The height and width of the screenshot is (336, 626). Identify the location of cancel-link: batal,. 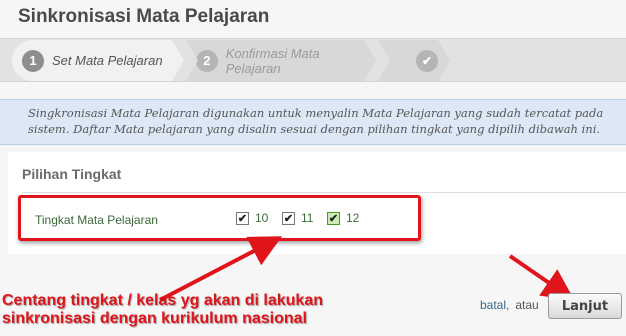
(494, 305).